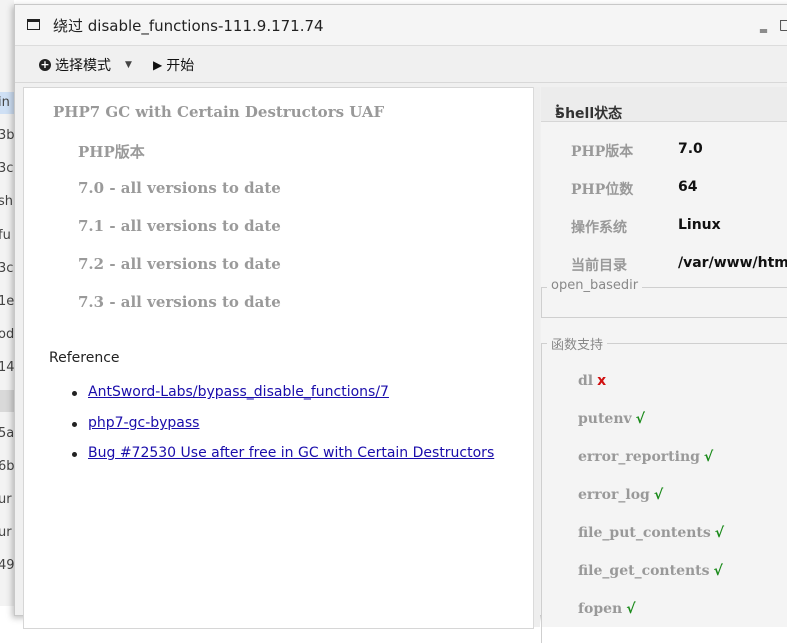 The height and width of the screenshot is (643, 787). I want to click on info-value: /var/www/html, so click(732, 263).